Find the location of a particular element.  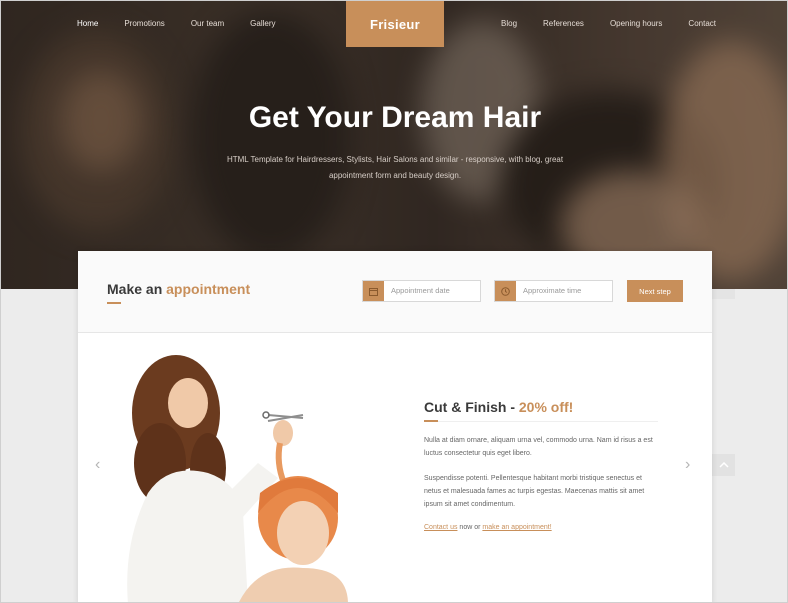

hero-title: Get Your Dream Hair is located at coordinates (395, 117).